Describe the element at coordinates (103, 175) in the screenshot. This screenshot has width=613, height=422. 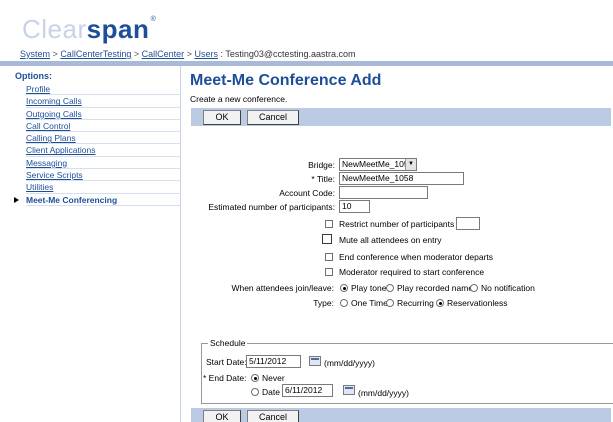
I see `sidebar-item-service-scripts: Service Scripts` at that location.